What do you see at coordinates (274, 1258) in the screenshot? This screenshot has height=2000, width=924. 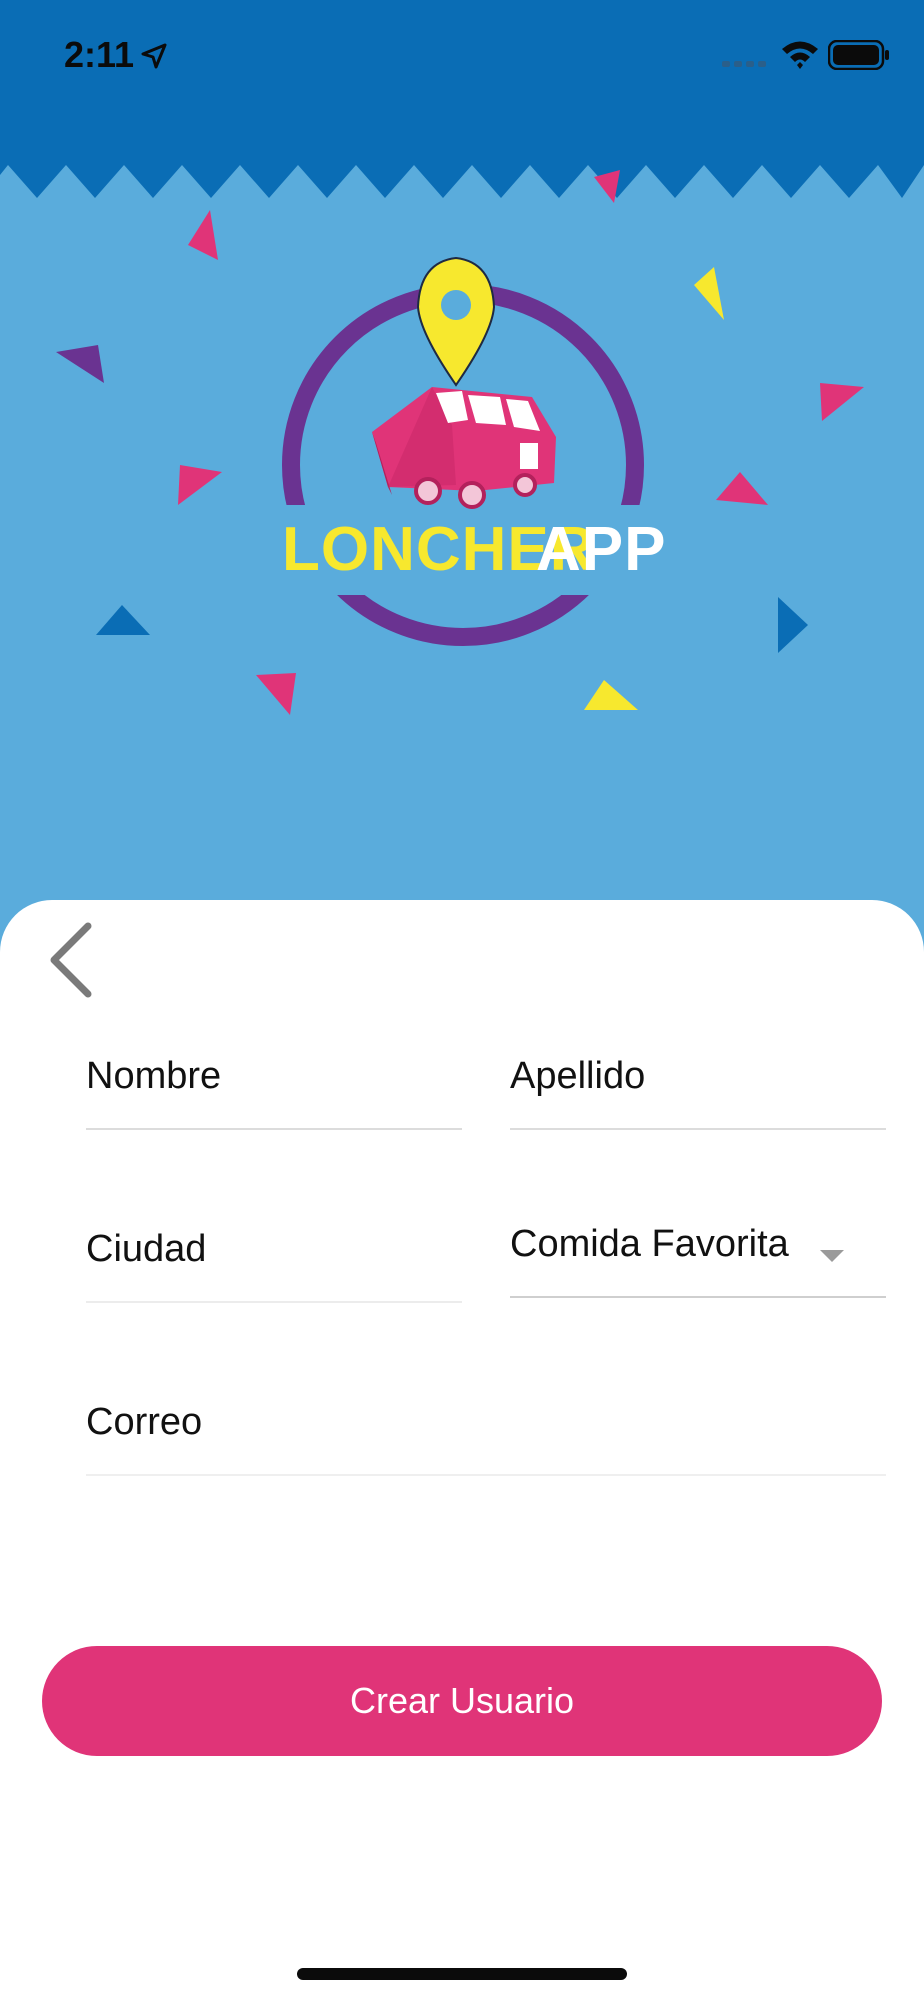 I see `city-field: Ciudad` at bounding box center [274, 1258].